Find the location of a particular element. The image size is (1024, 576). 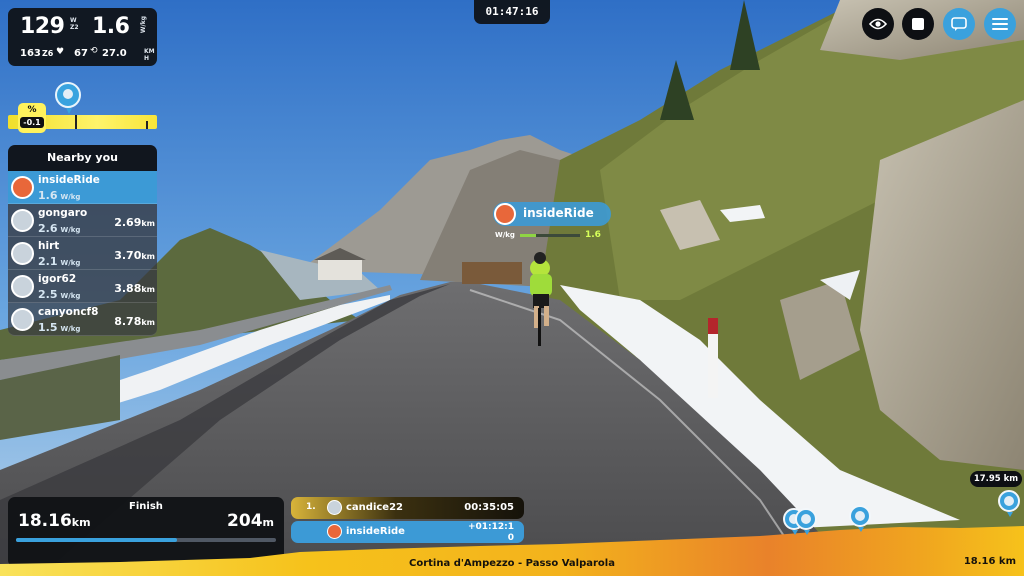

rider-name-tag: insideRide is located at coordinates (552, 214).